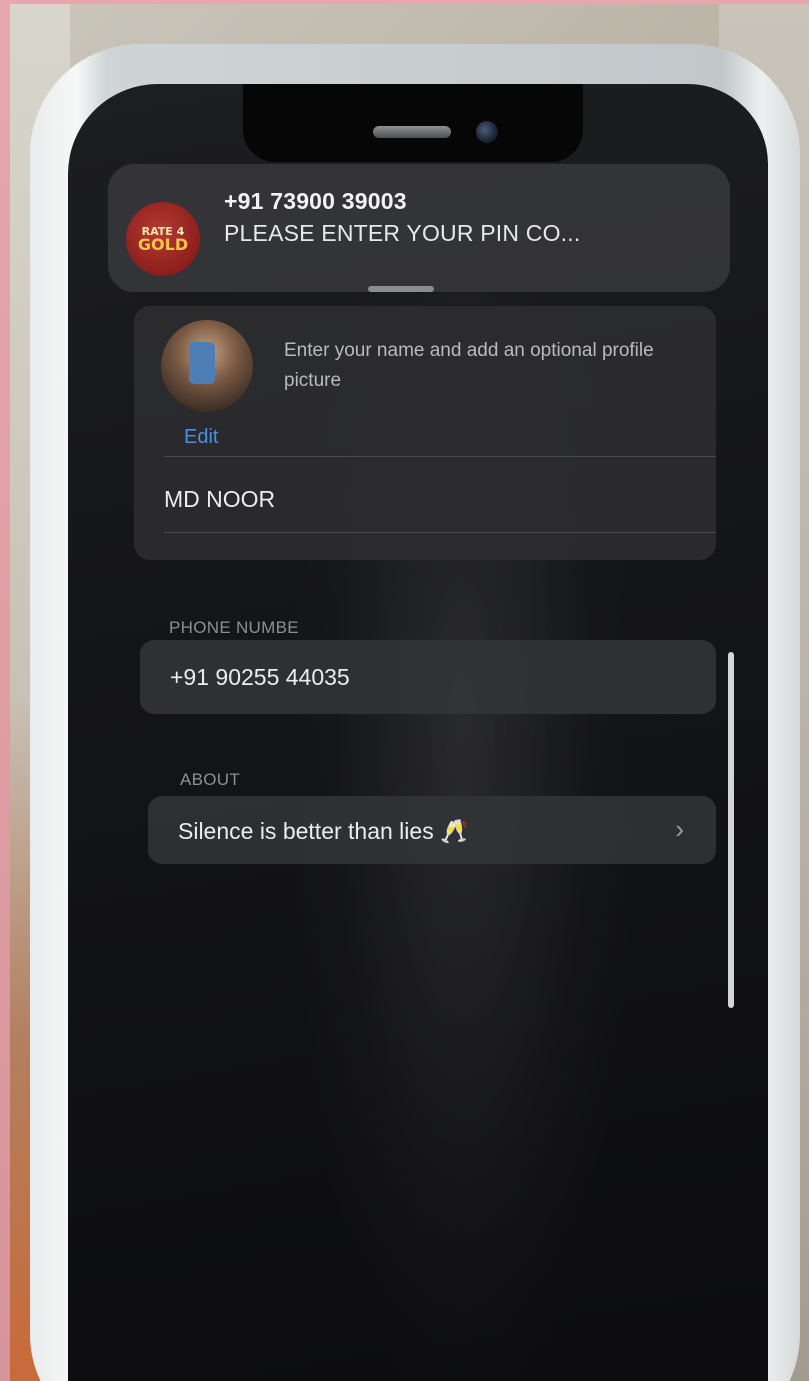 Image resolution: width=809 pixels, height=1381 pixels. Describe the element at coordinates (679, 829) in the screenshot. I see `chevron-right-icon: ›` at that location.